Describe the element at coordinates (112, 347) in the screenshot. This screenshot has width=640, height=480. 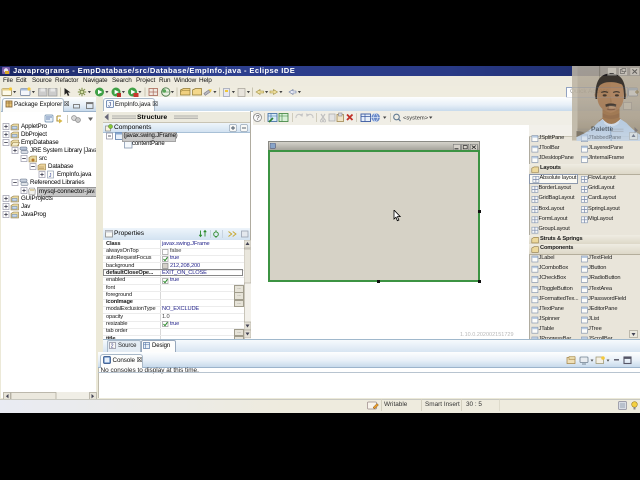
I see `svg-text: 2` at that location.